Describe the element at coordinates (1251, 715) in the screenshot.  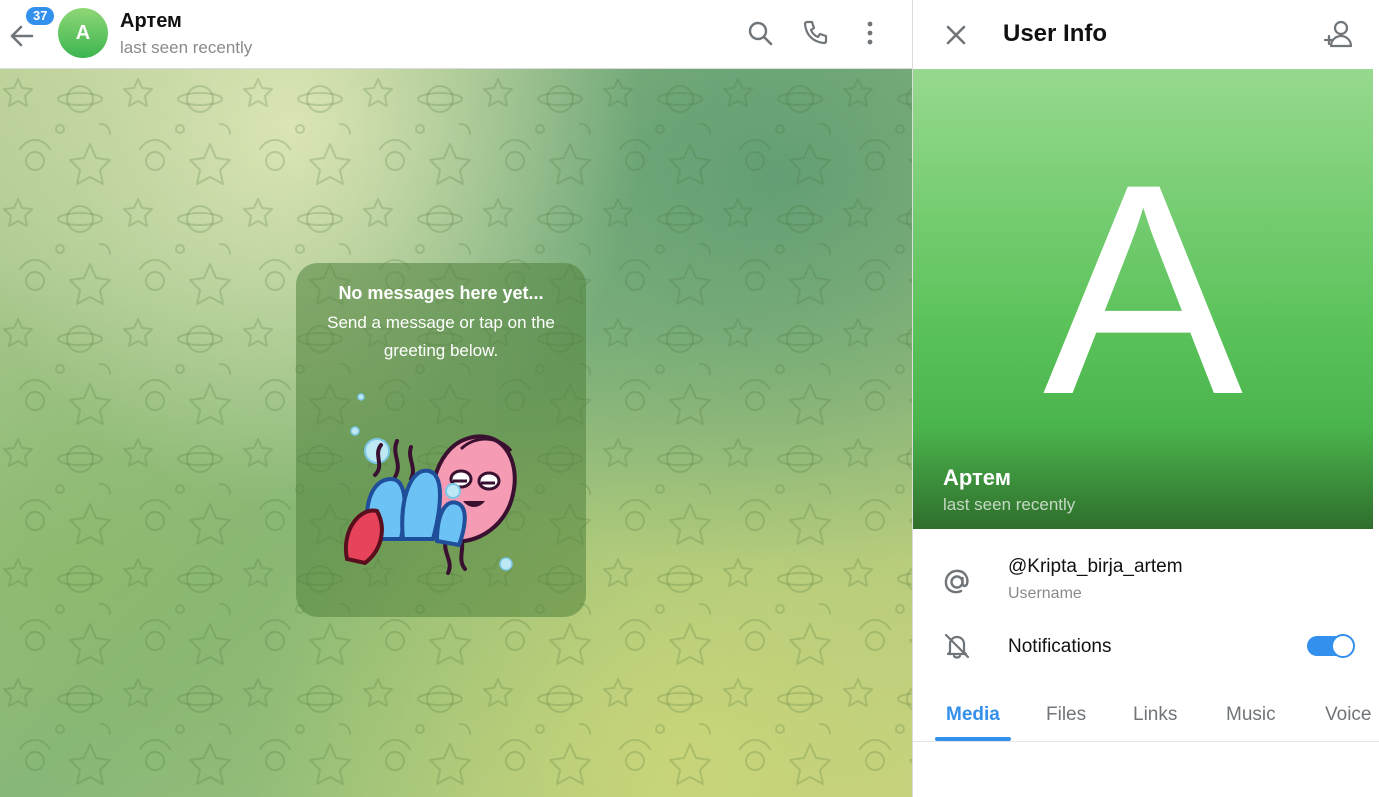
I see `tab-music: Music` at that location.